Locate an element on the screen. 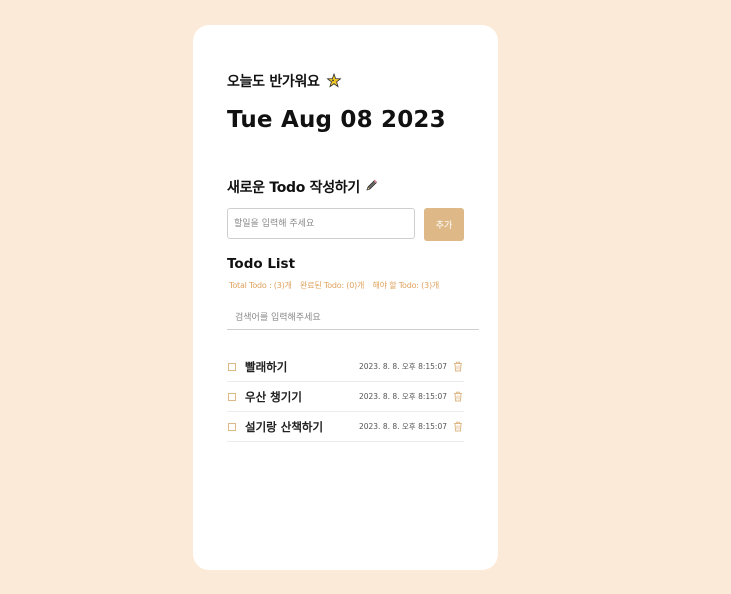  current-date: Tue Aug 08 2023 is located at coordinates (336, 120).